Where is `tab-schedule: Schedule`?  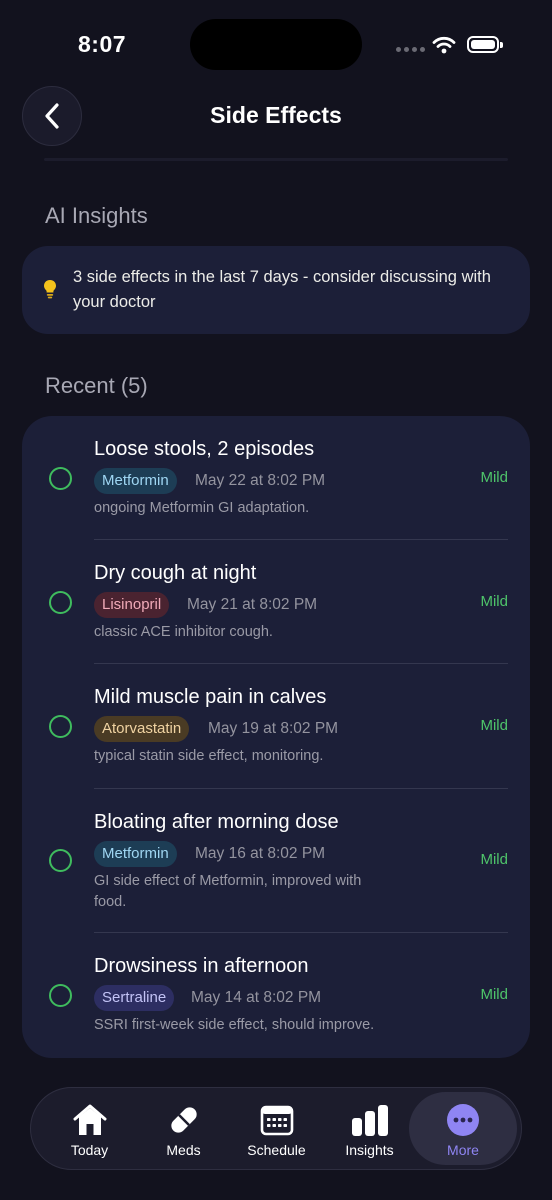 tab-schedule: Schedule is located at coordinates (276, 1128).